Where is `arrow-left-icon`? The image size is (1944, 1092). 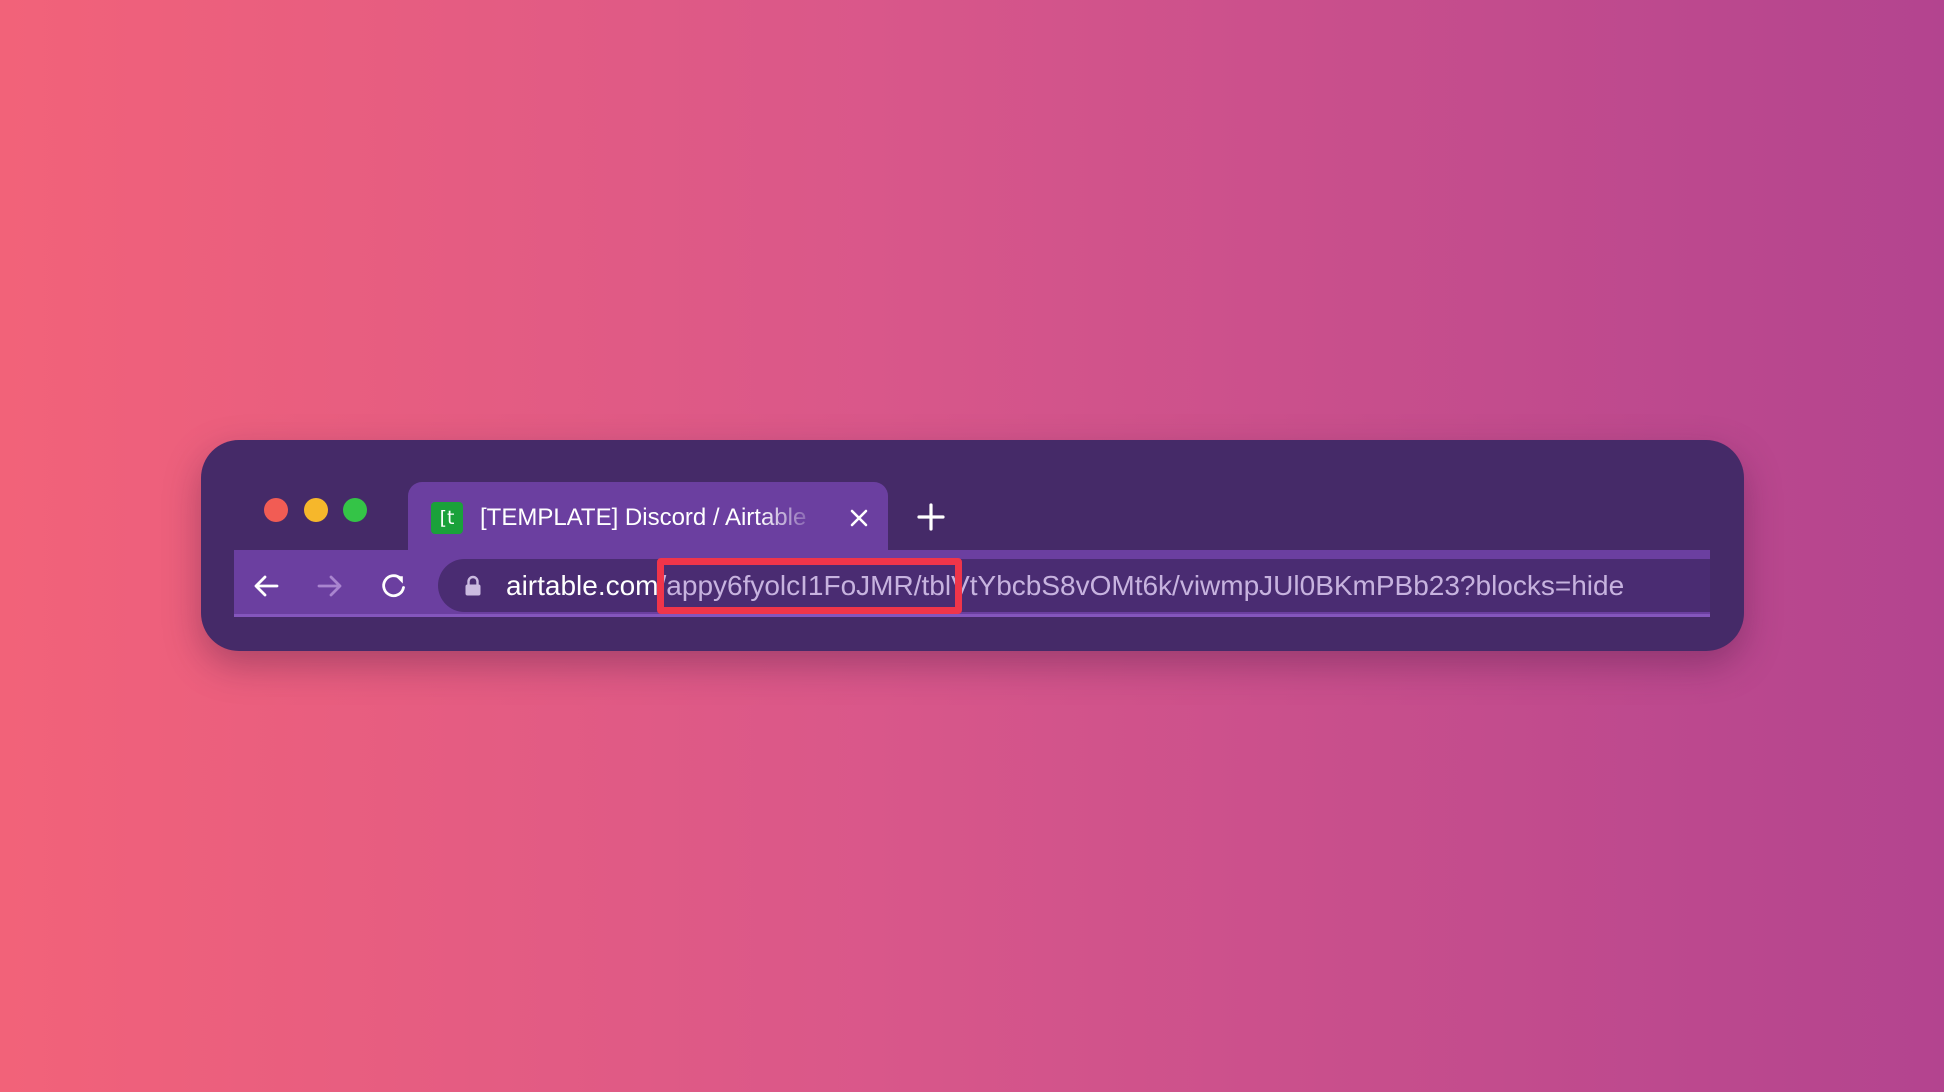
arrow-left-icon is located at coordinates (266, 586).